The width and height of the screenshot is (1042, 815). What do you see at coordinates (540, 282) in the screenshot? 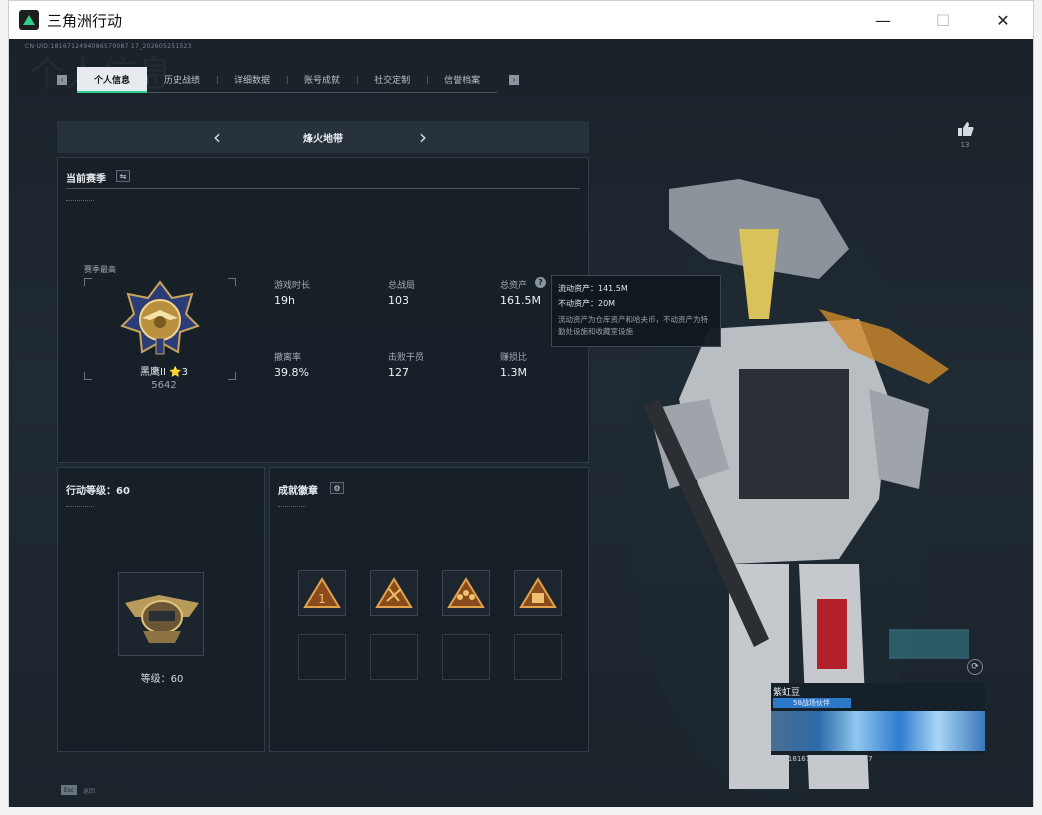
I see `assets-help-icon: ?` at bounding box center [540, 282].